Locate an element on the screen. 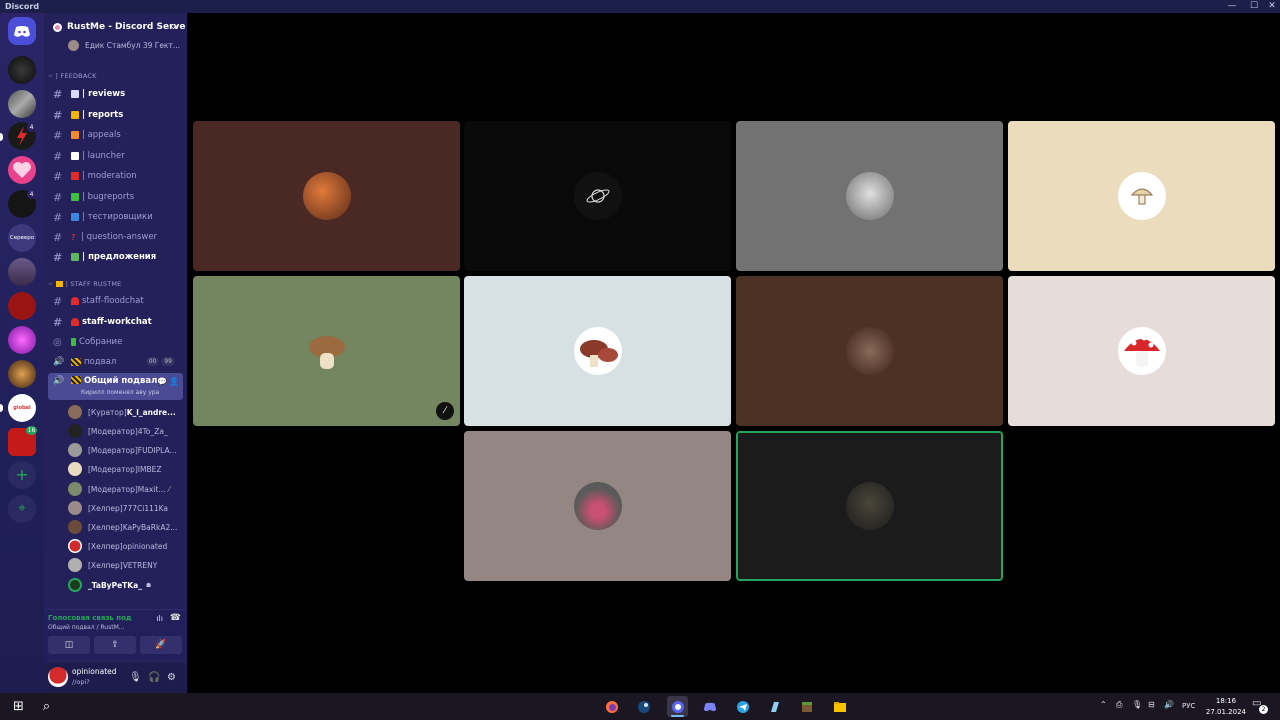 This screenshot has width=1280, height=720. disconnect-icon: ☎ is located at coordinates (175, 618).